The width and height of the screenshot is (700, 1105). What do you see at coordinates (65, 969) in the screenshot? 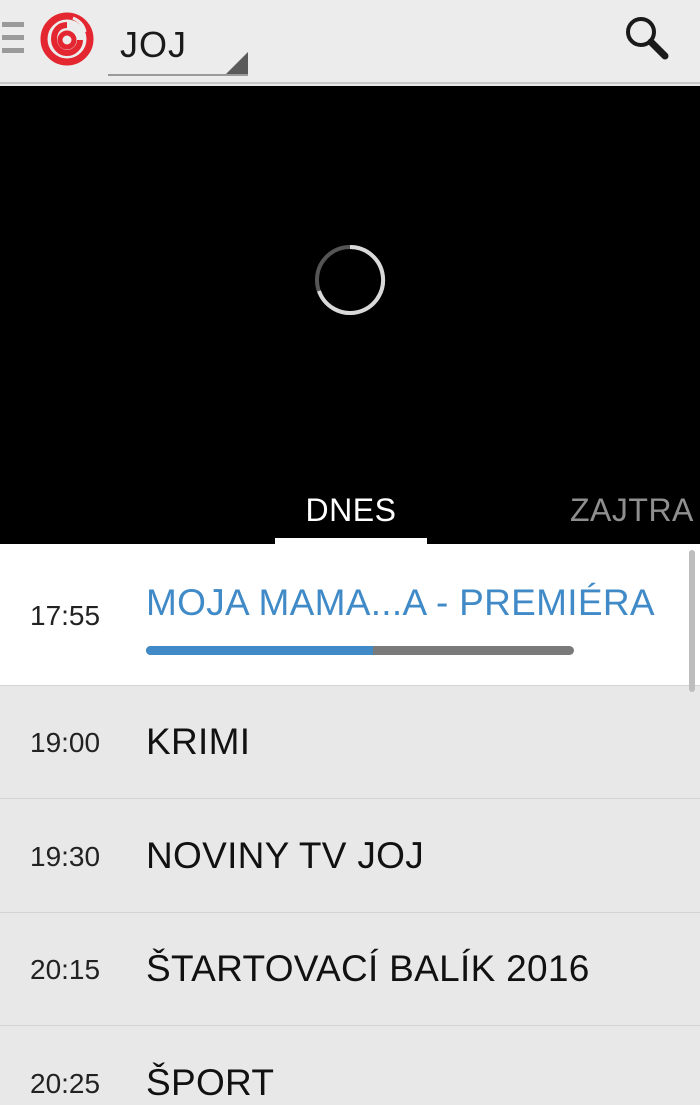
I see `program-time: 20:15` at bounding box center [65, 969].